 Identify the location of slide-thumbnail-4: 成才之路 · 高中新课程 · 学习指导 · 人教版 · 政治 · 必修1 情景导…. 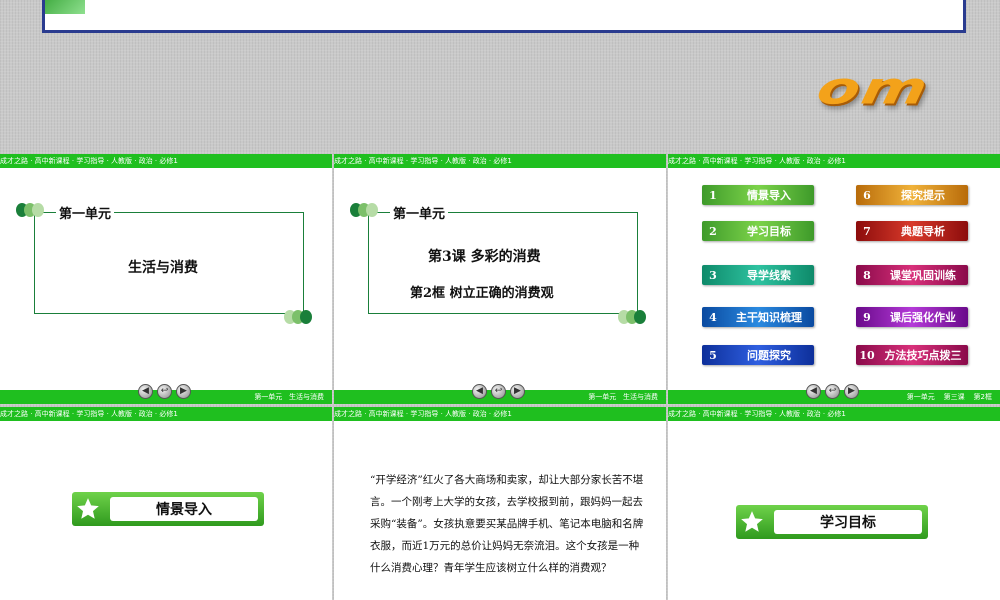
(166, 503).